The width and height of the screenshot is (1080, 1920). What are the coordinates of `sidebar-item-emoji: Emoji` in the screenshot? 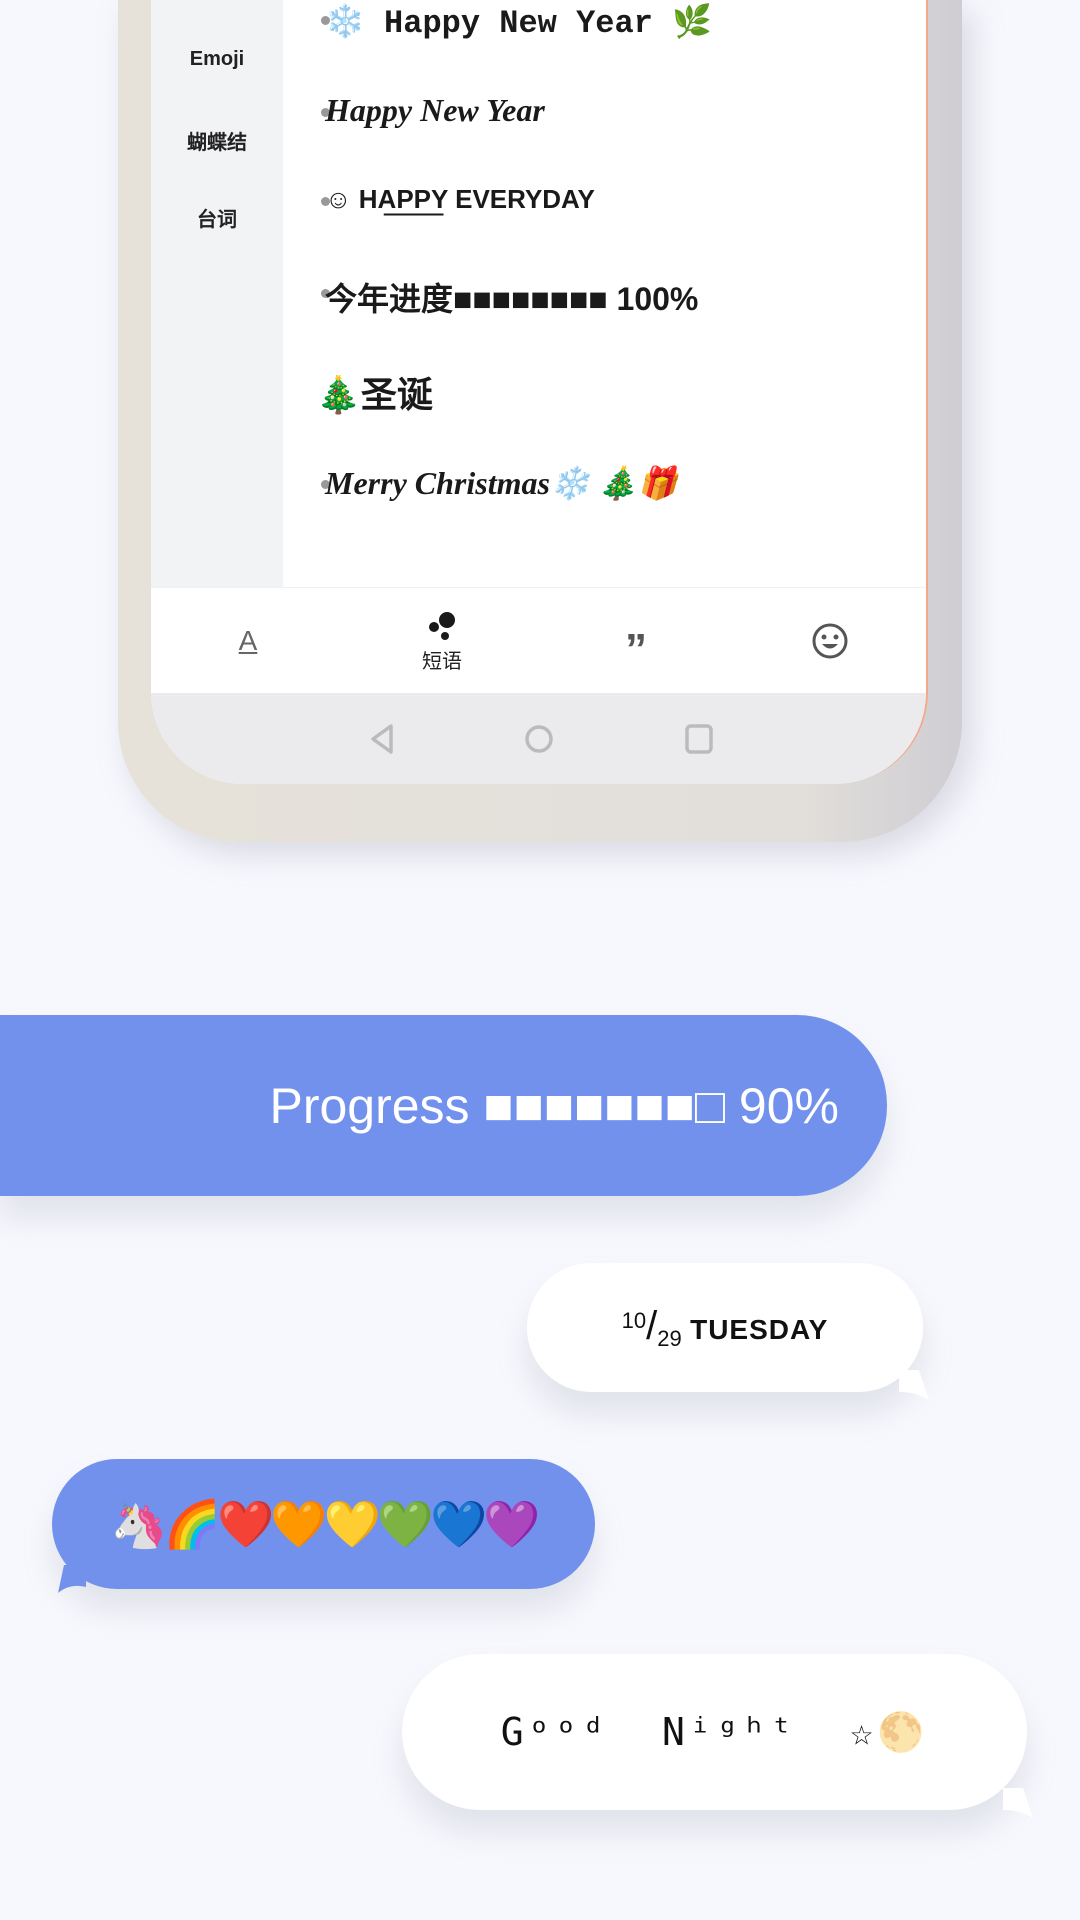 It's located at (217, 59).